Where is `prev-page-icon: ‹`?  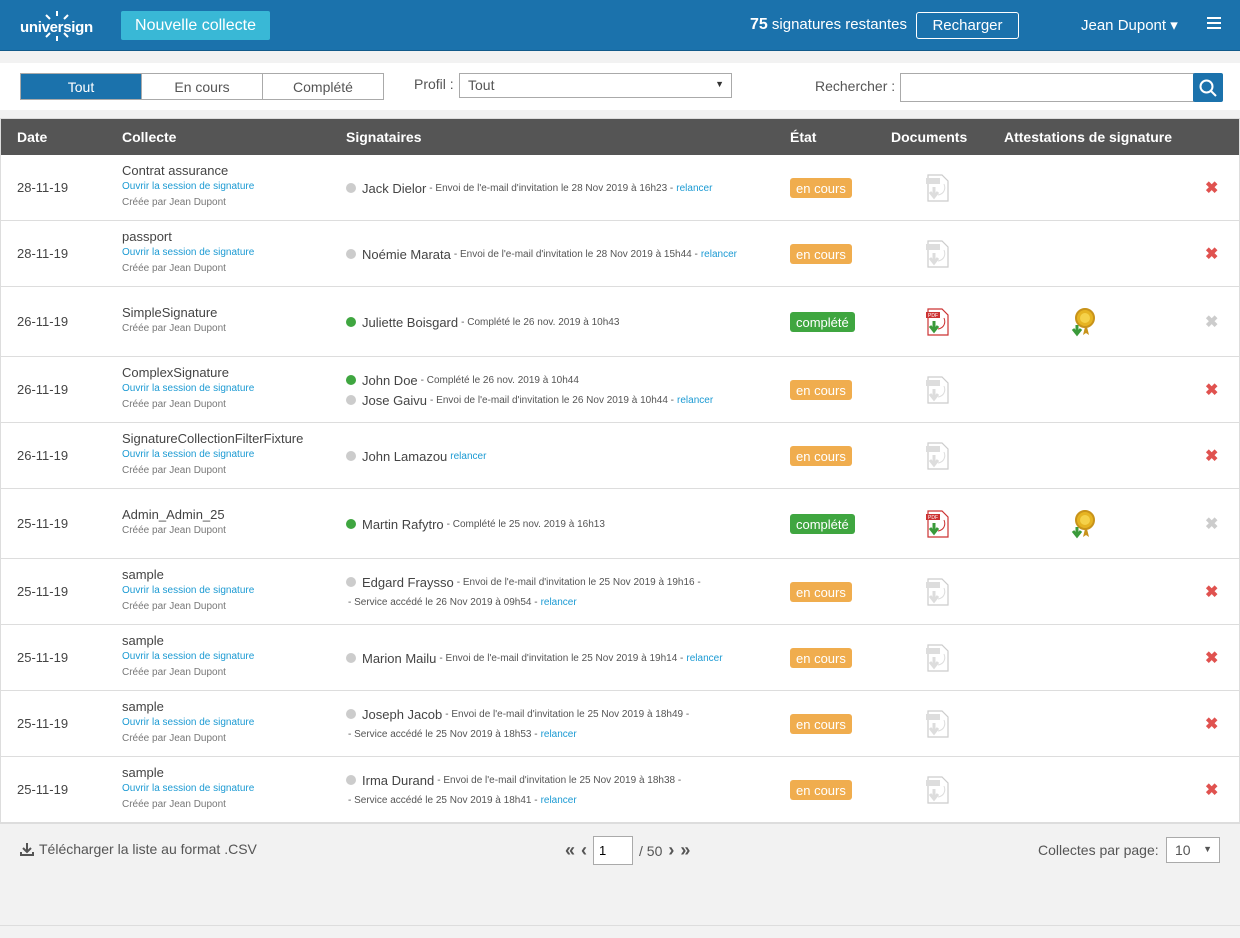 prev-page-icon: ‹ is located at coordinates (584, 850).